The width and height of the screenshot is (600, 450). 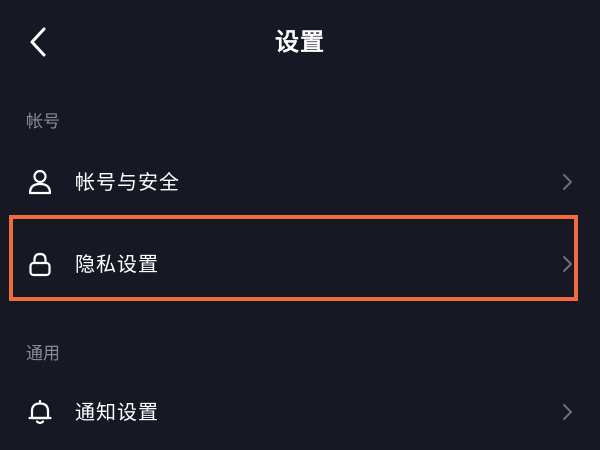 I want to click on item-label-privacy-settings: 隐私设置, so click(x=117, y=264).